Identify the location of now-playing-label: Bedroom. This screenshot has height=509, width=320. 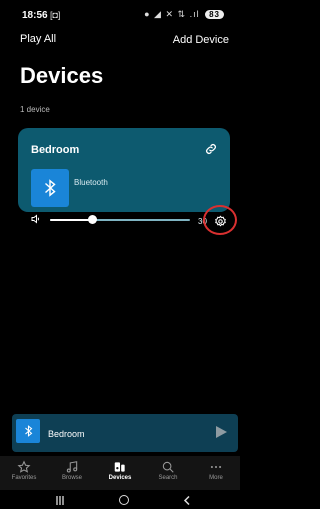
(66, 434).